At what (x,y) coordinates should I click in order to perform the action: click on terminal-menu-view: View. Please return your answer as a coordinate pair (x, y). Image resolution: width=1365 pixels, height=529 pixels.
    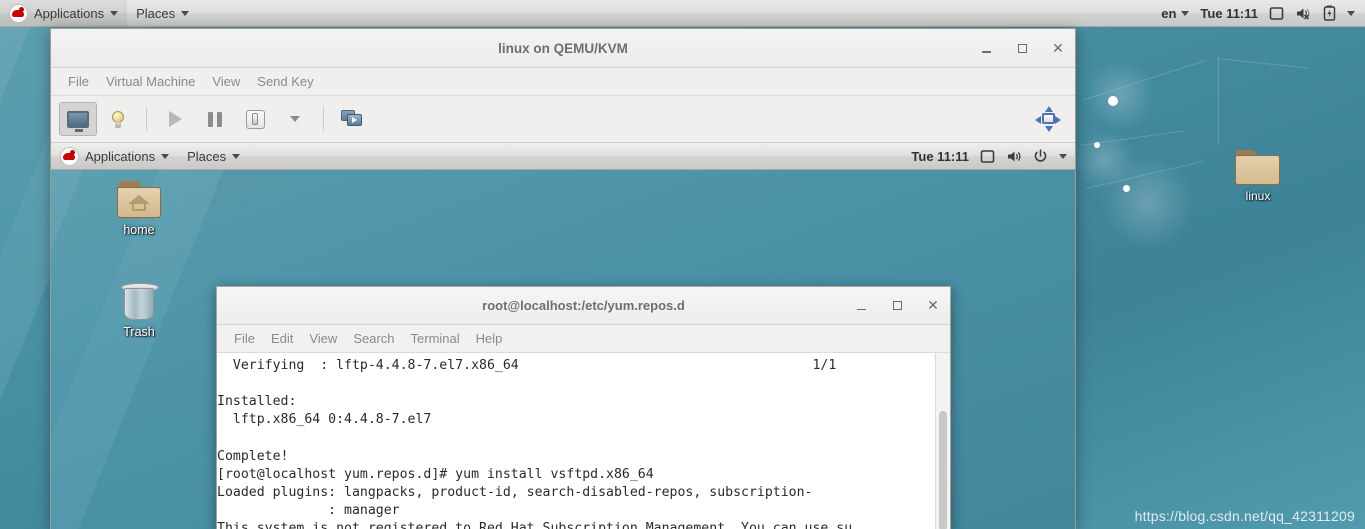
    Looking at the image, I should click on (323, 338).